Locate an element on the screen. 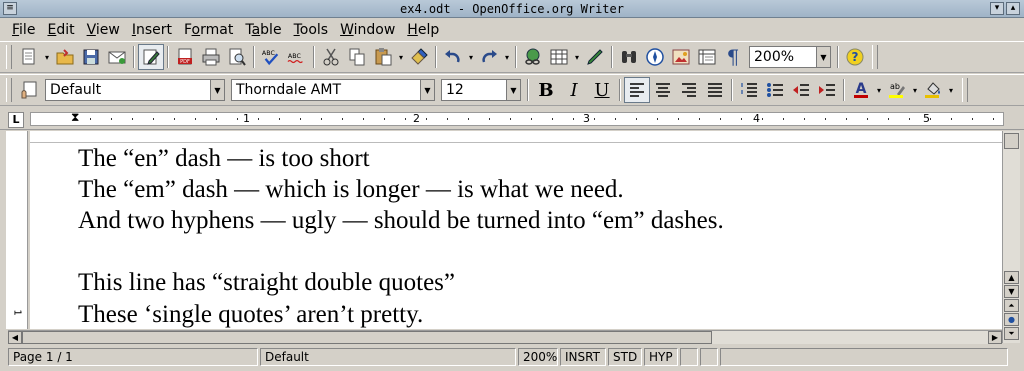 Image resolution: width=1024 pixels, height=371 pixels. paste-dropdown-icon: ▾ is located at coordinates (401, 57).